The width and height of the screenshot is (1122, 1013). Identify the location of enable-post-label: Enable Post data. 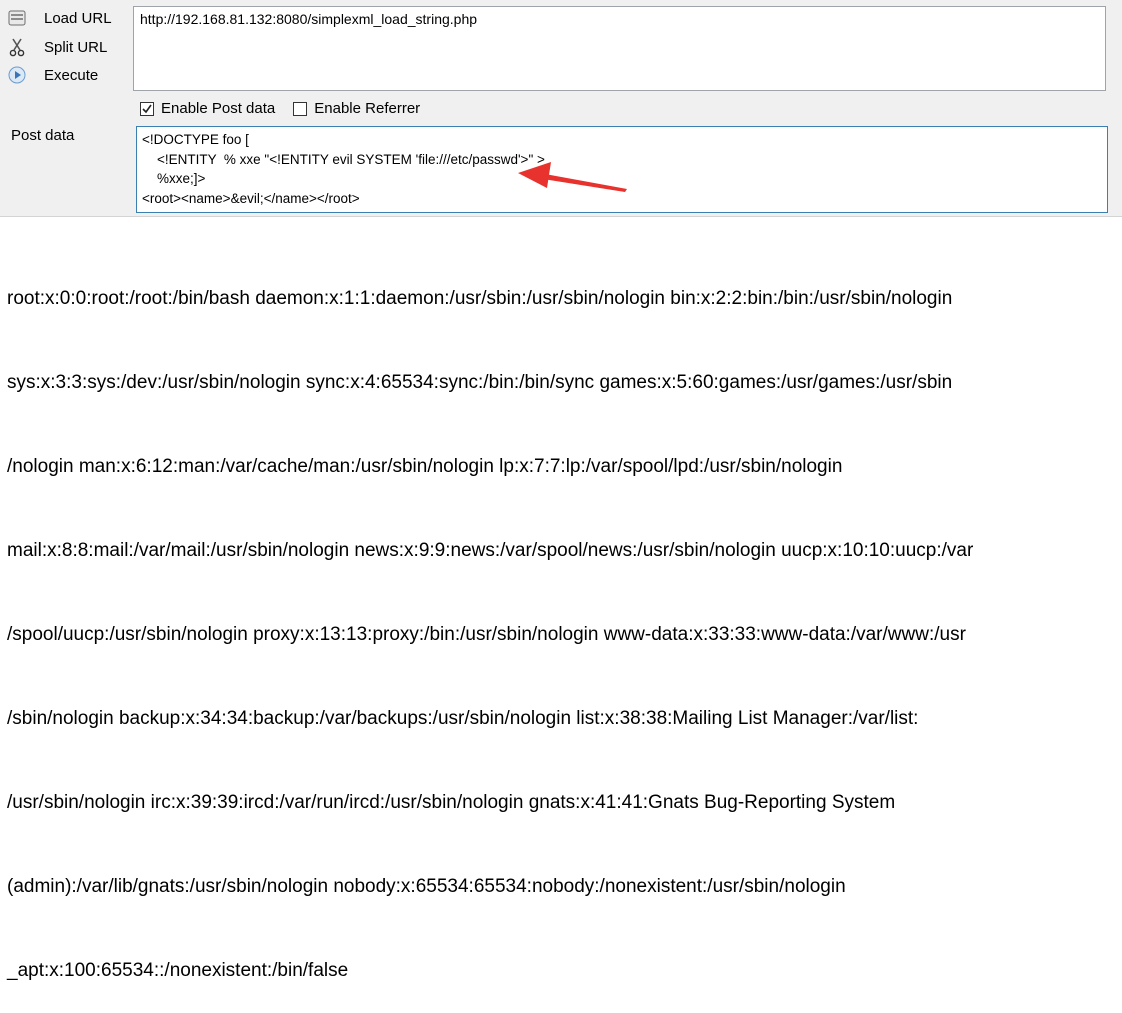
(218, 108).